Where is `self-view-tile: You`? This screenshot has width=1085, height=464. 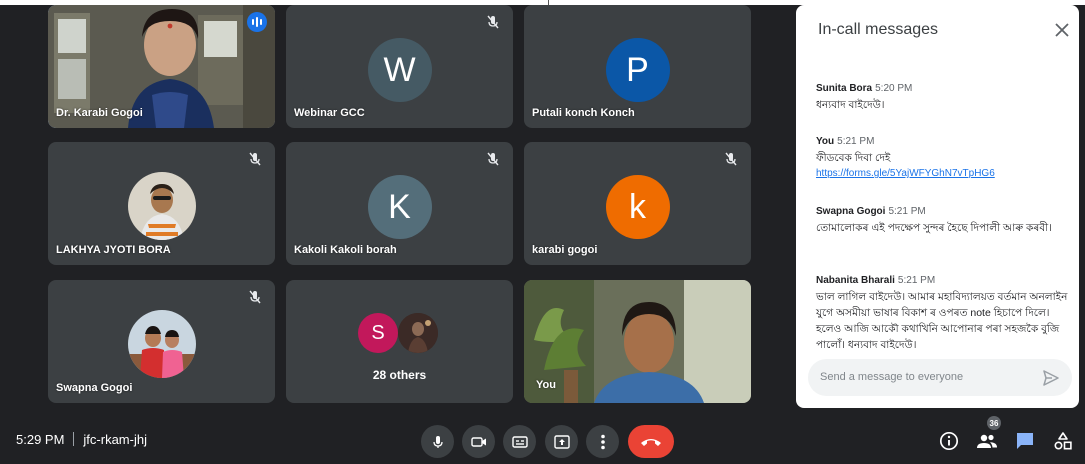
self-view-tile: You is located at coordinates (637, 341).